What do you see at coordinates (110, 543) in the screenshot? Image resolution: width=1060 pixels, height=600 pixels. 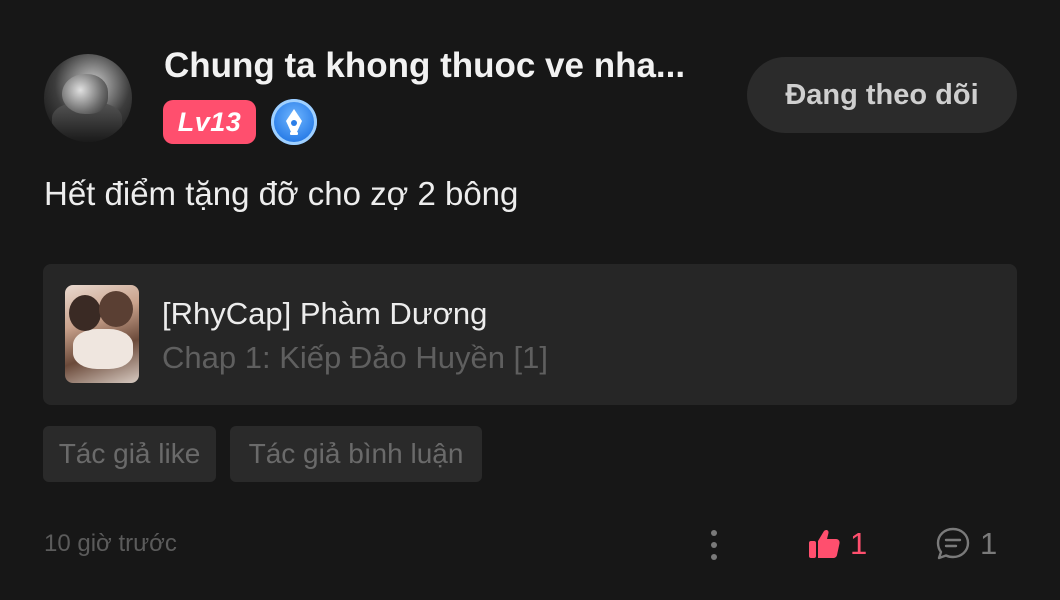 I see `post-timestamp: 10 giờ trước` at bounding box center [110, 543].